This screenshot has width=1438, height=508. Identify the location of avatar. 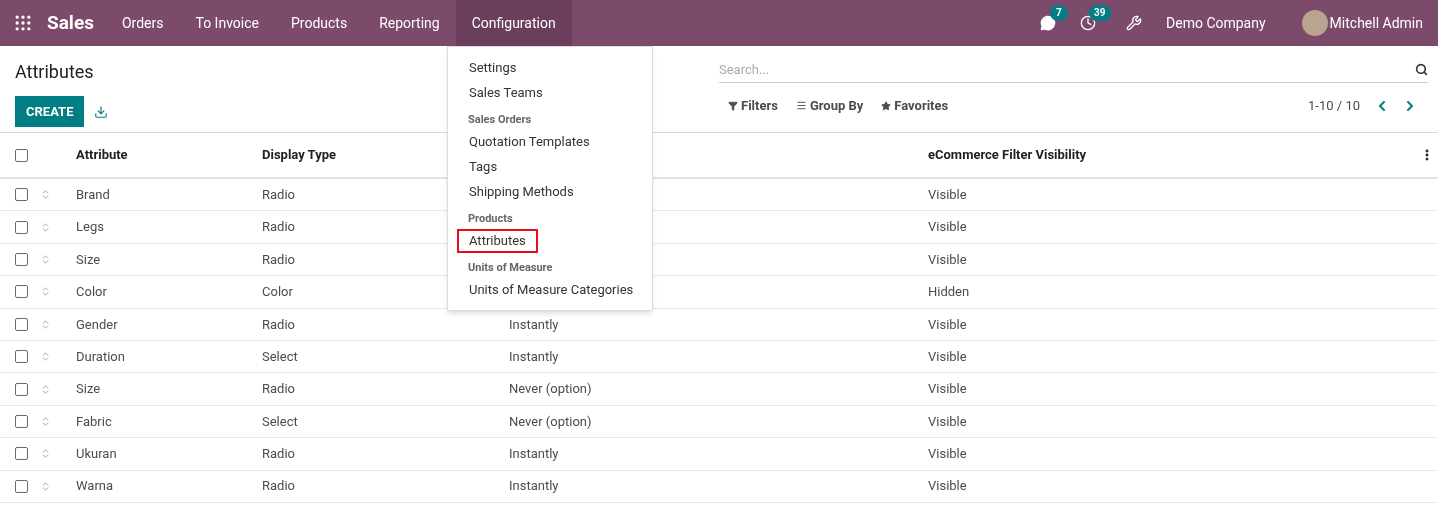
(1314, 23).